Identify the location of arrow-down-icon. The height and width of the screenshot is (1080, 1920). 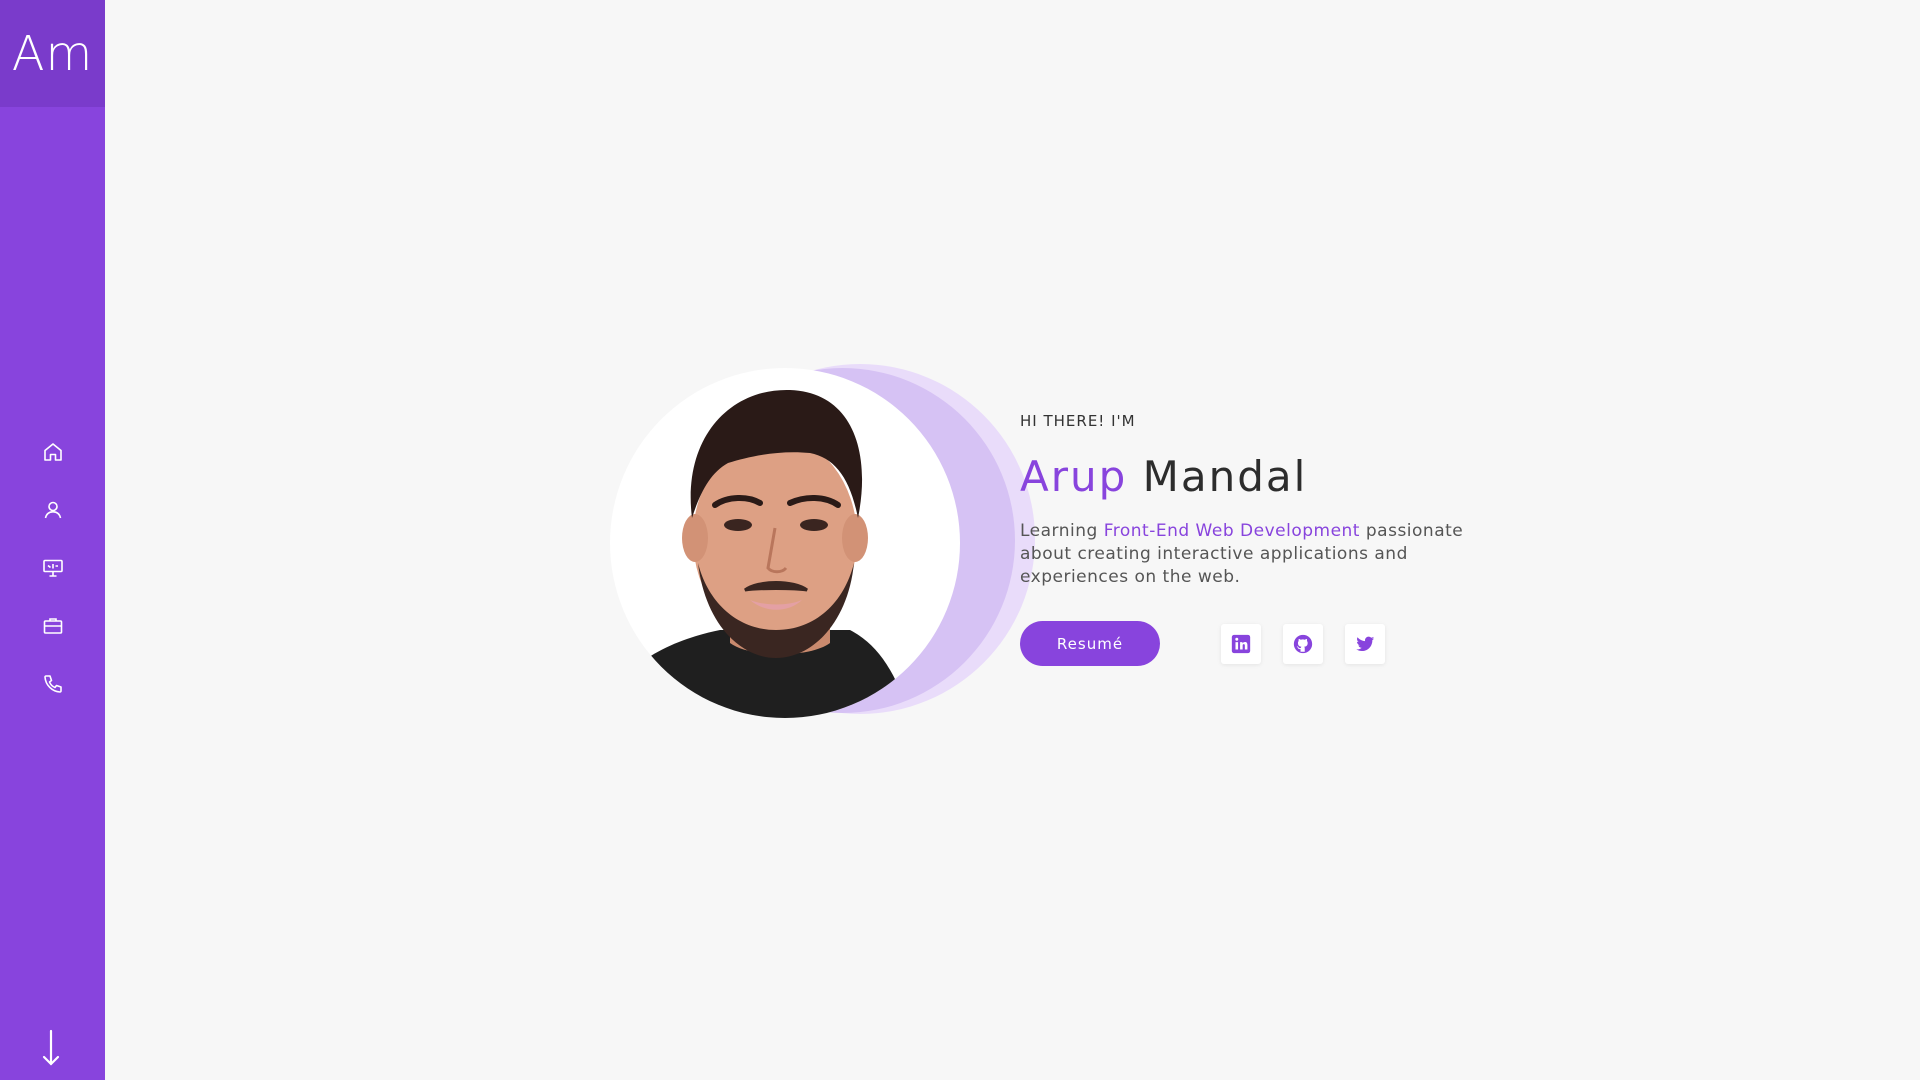
(51, 1047).